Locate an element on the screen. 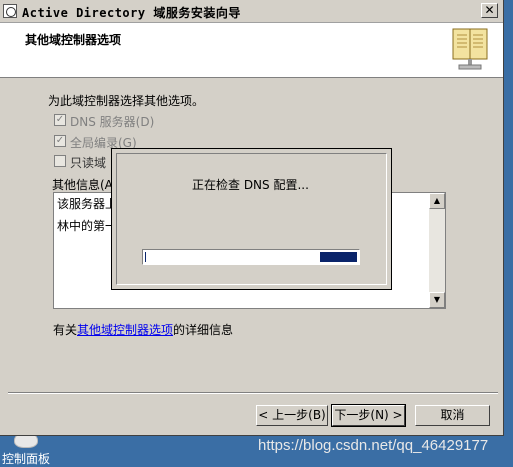  title-bar: Active Directory 域服务安装向导 ✕ is located at coordinates (251, 11).